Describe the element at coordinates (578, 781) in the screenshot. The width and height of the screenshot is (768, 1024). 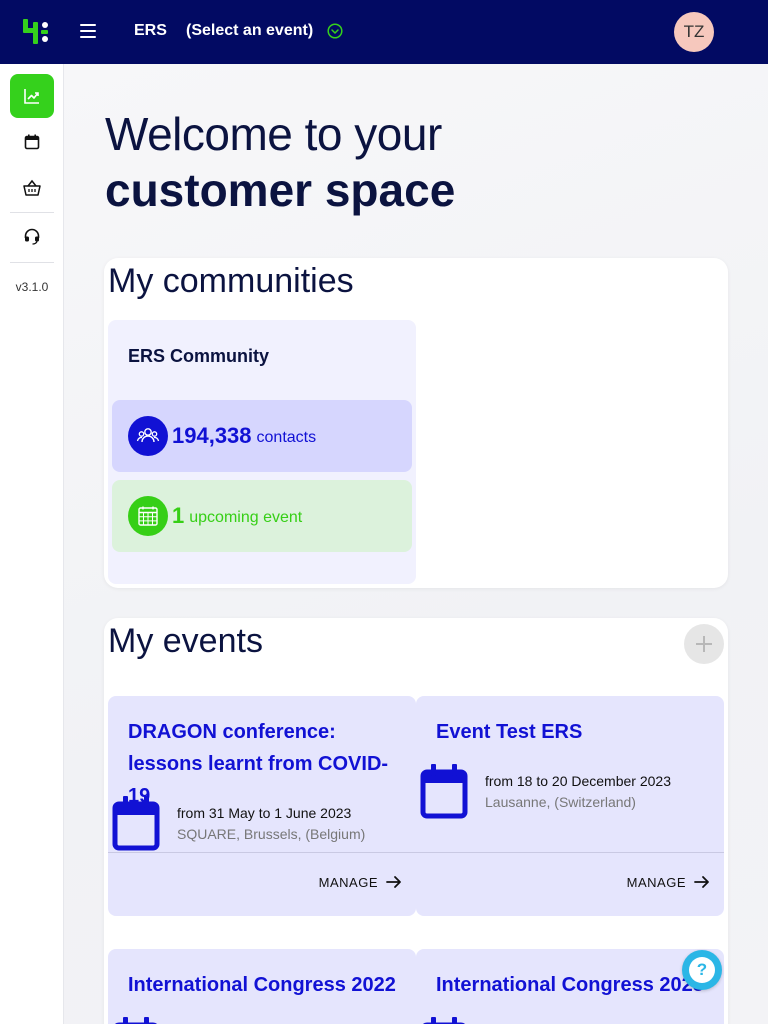
I see `event-dates: from 18 to 20 December 2023` at that location.